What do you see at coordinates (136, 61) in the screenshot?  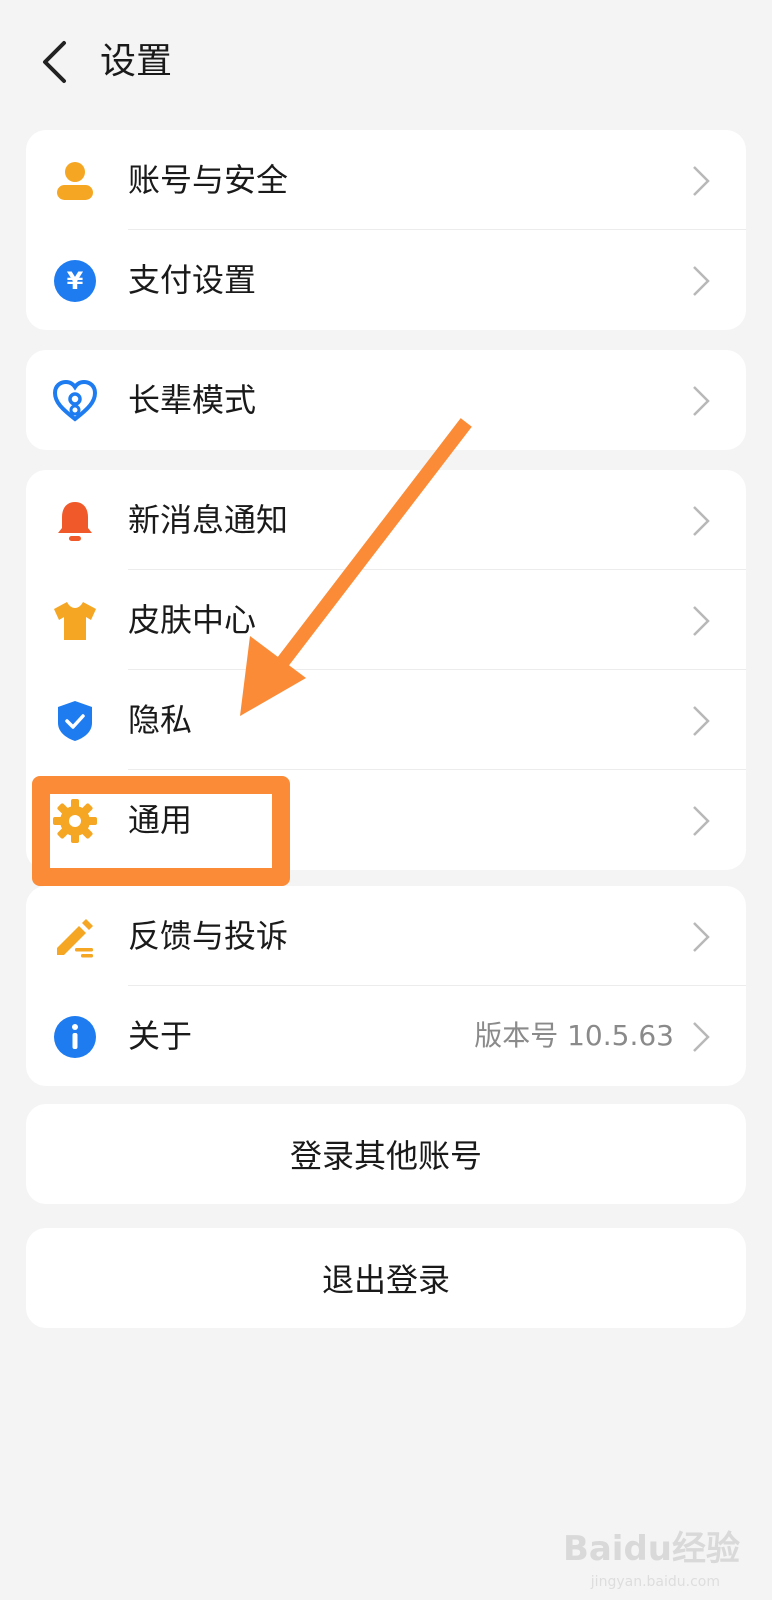 I see `page-title: 设置` at bounding box center [136, 61].